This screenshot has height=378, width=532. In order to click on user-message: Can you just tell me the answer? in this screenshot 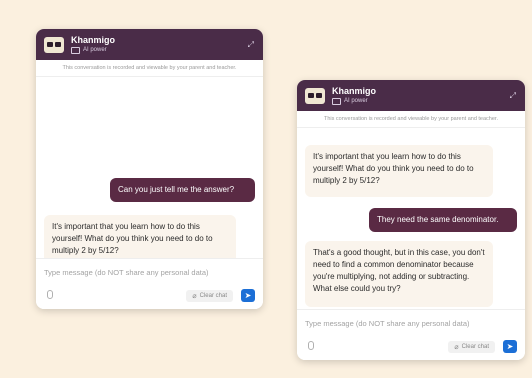, I will do `click(182, 190)`.